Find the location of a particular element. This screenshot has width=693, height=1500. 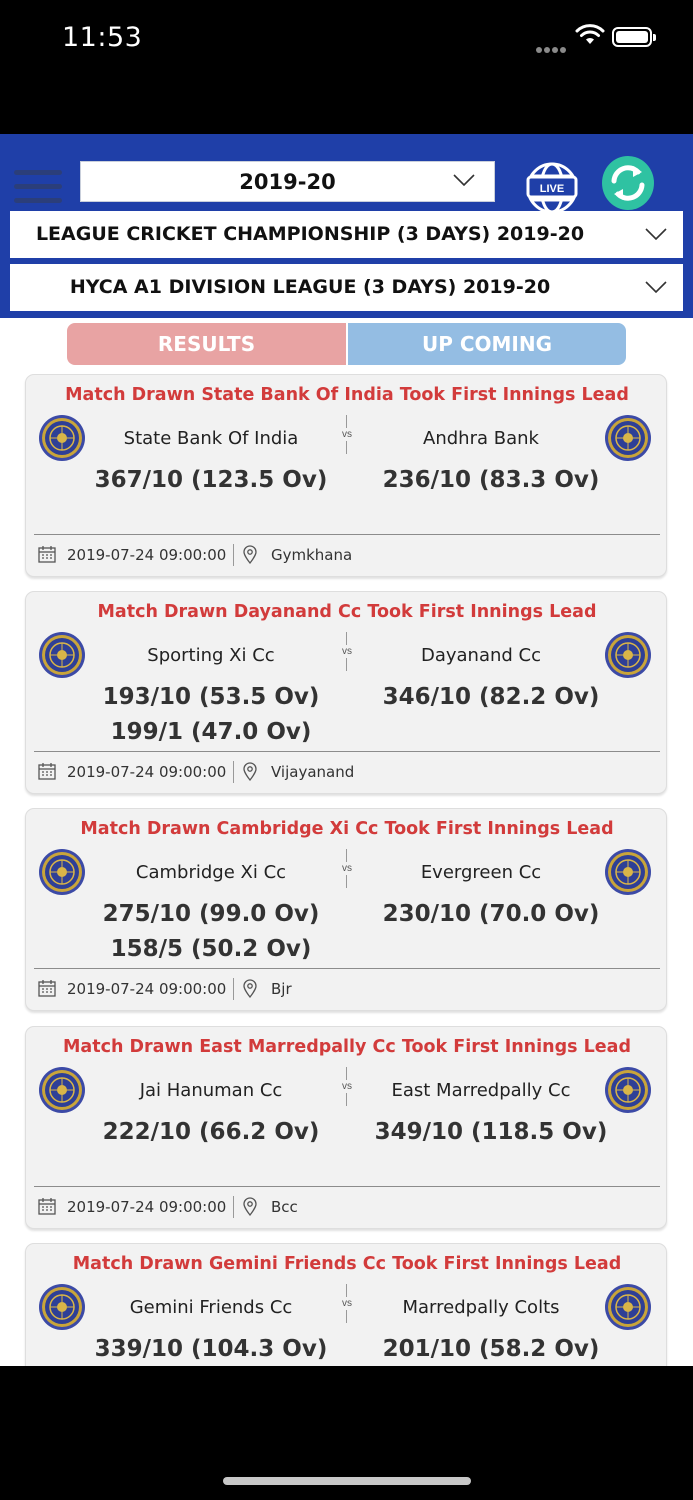

team-b-name: Dayanand Cc is located at coordinates (481, 655).